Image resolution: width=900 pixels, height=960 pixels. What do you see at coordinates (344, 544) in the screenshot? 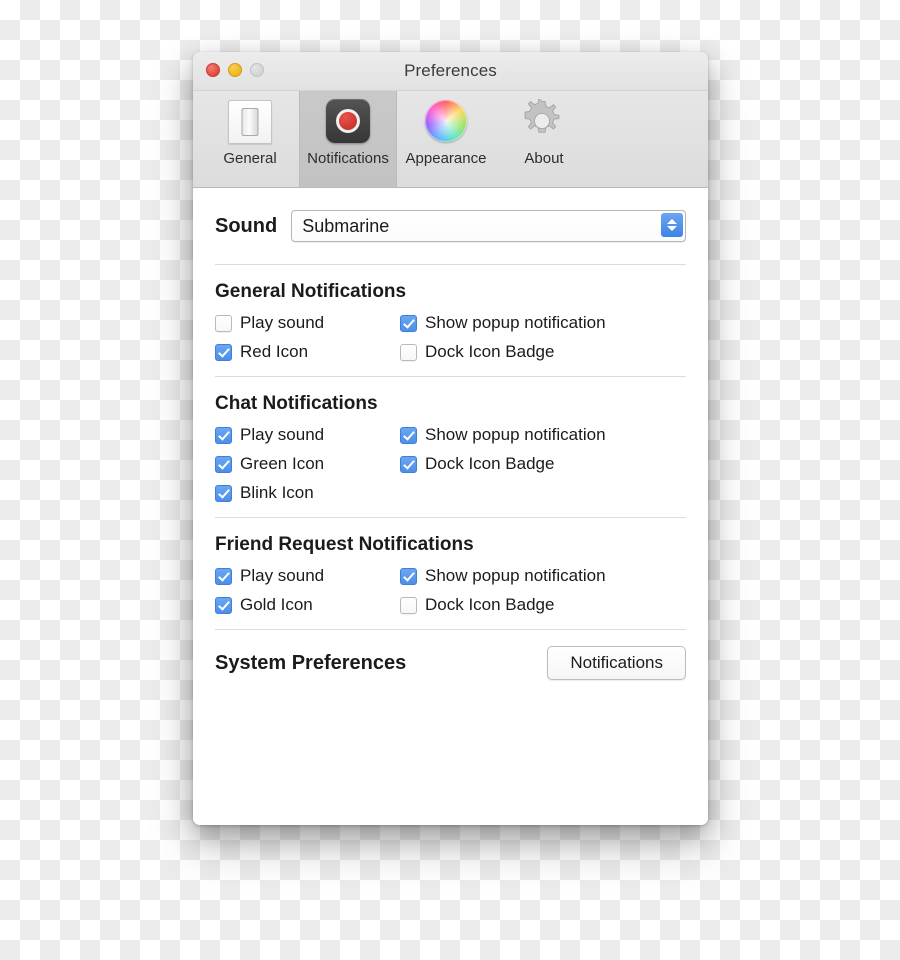
I see `section-title: Friend Request Notifications` at bounding box center [344, 544].